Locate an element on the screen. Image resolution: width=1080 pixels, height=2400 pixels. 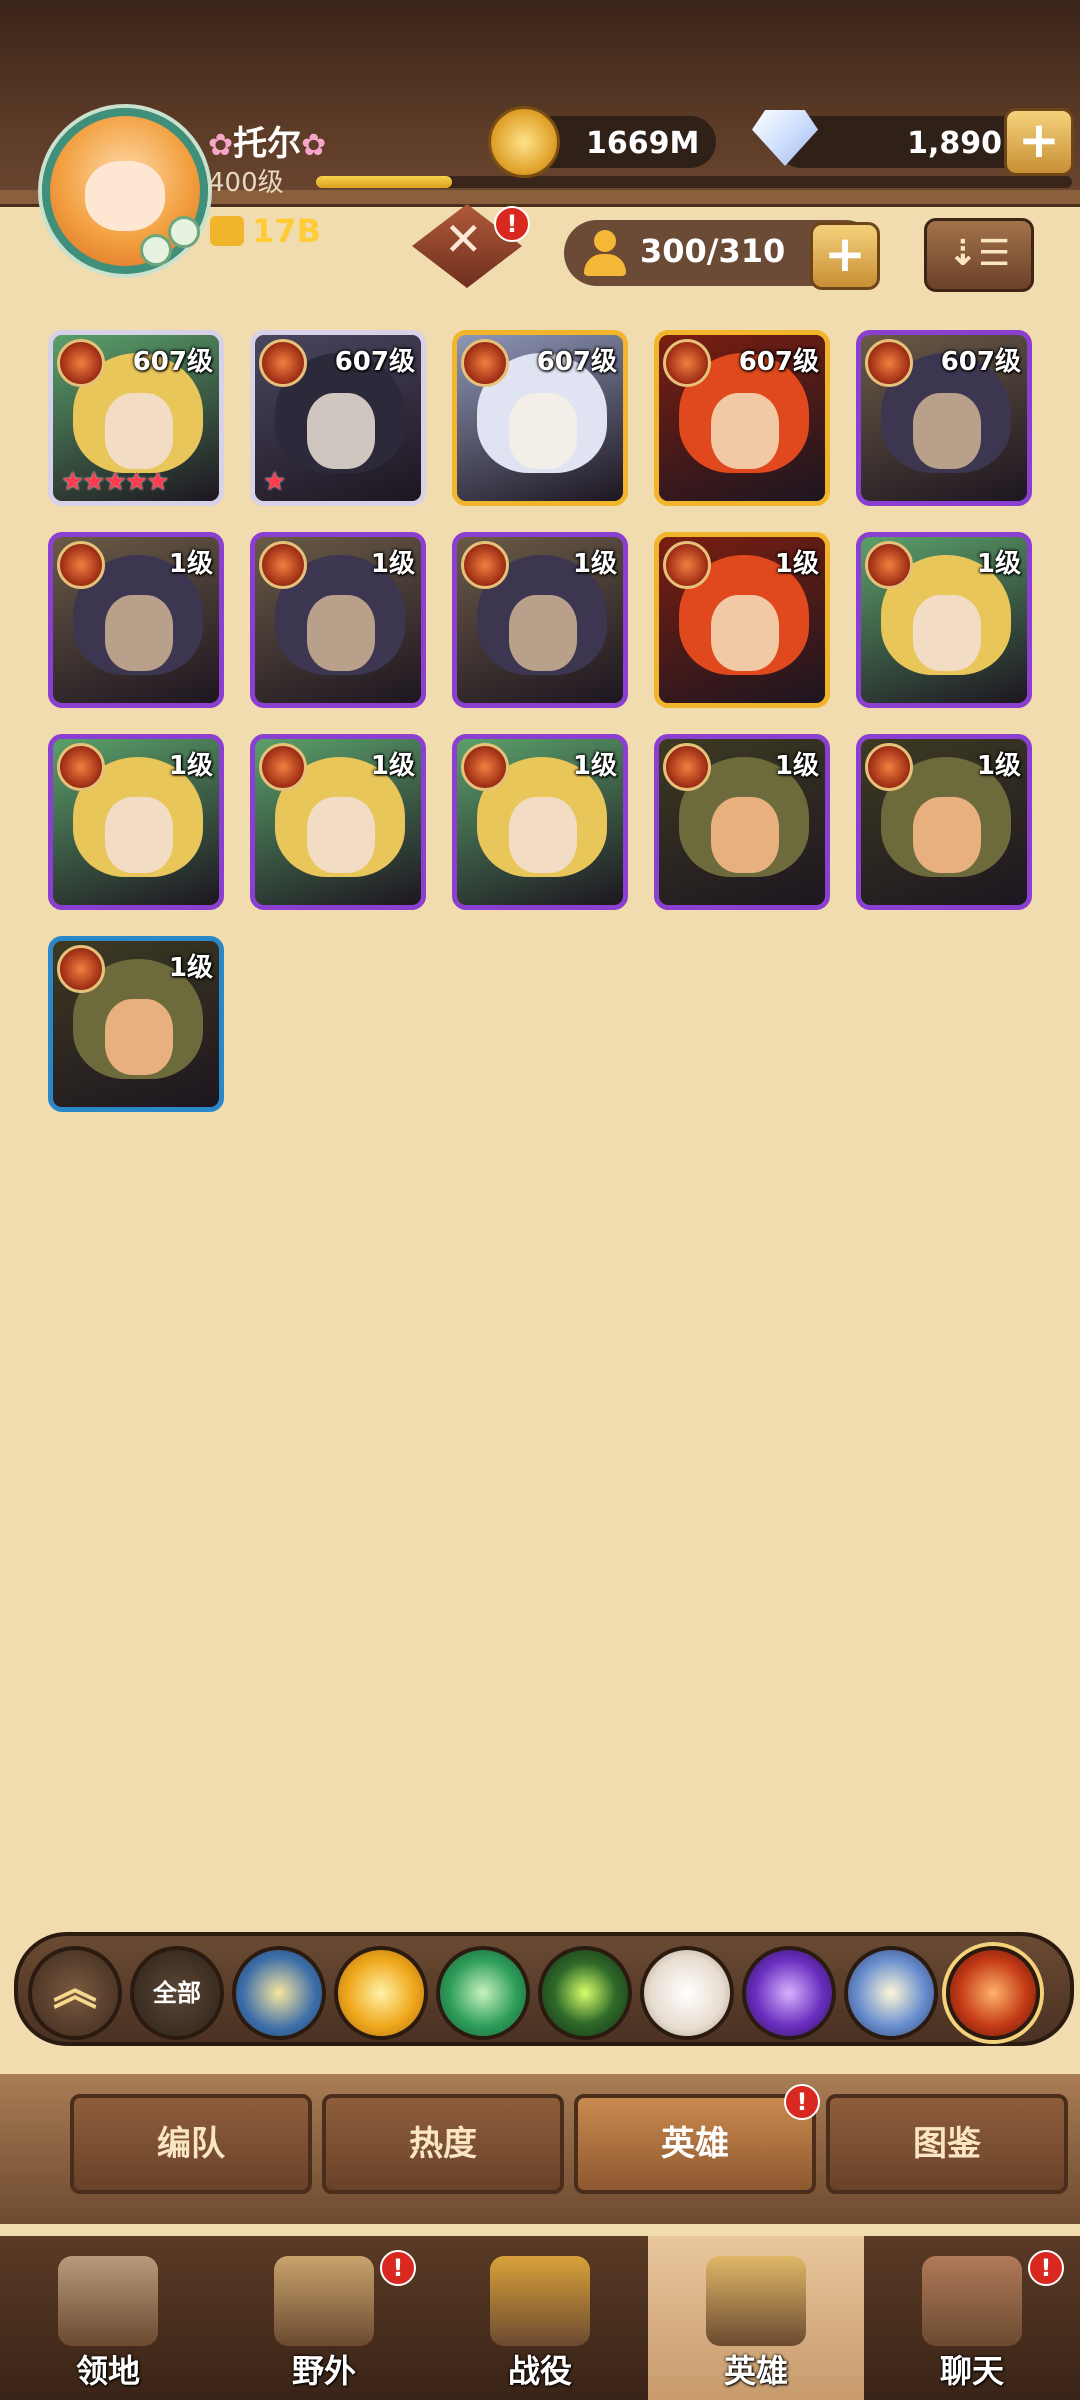
nav-label: 野外 is located at coordinates (323, 2371).